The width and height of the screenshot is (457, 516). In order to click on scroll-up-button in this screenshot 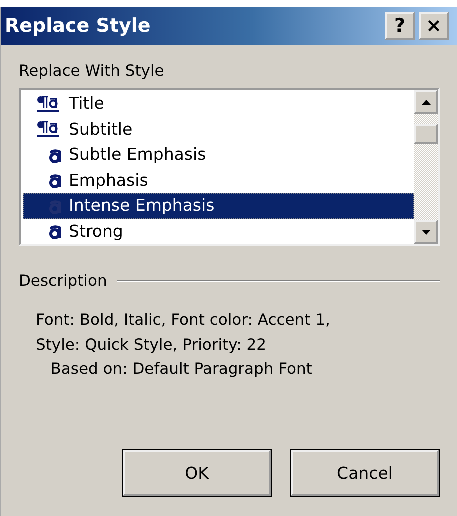, I will do `click(426, 102)`.